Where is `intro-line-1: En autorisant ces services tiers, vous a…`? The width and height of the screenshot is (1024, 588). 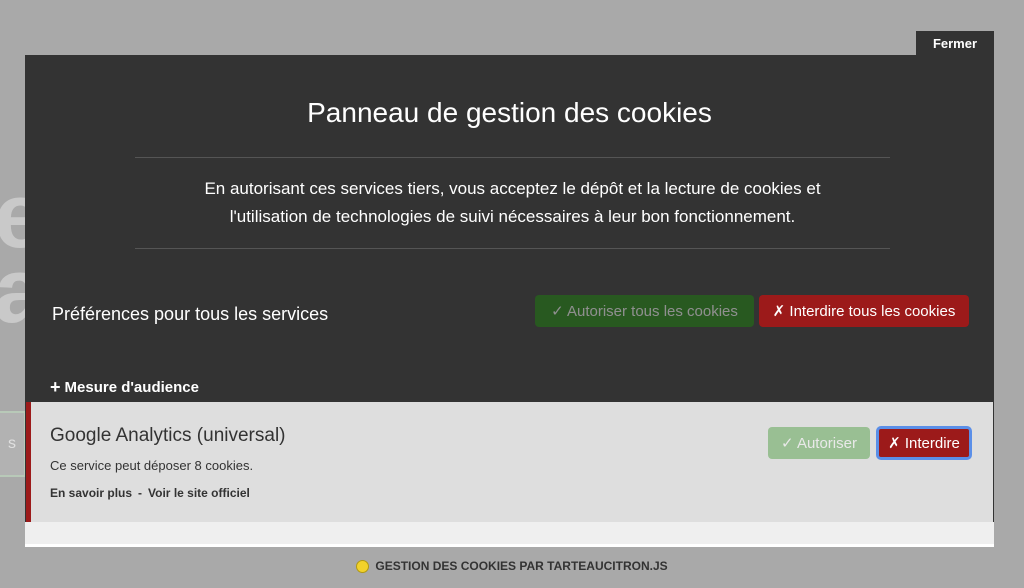
intro-line-1: En autorisant ces services tiers, vous a… is located at coordinates (512, 188).